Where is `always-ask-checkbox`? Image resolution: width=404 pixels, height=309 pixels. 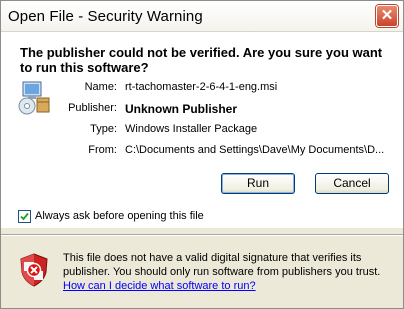 always-ask-checkbox is located at coordinates (24, 216).